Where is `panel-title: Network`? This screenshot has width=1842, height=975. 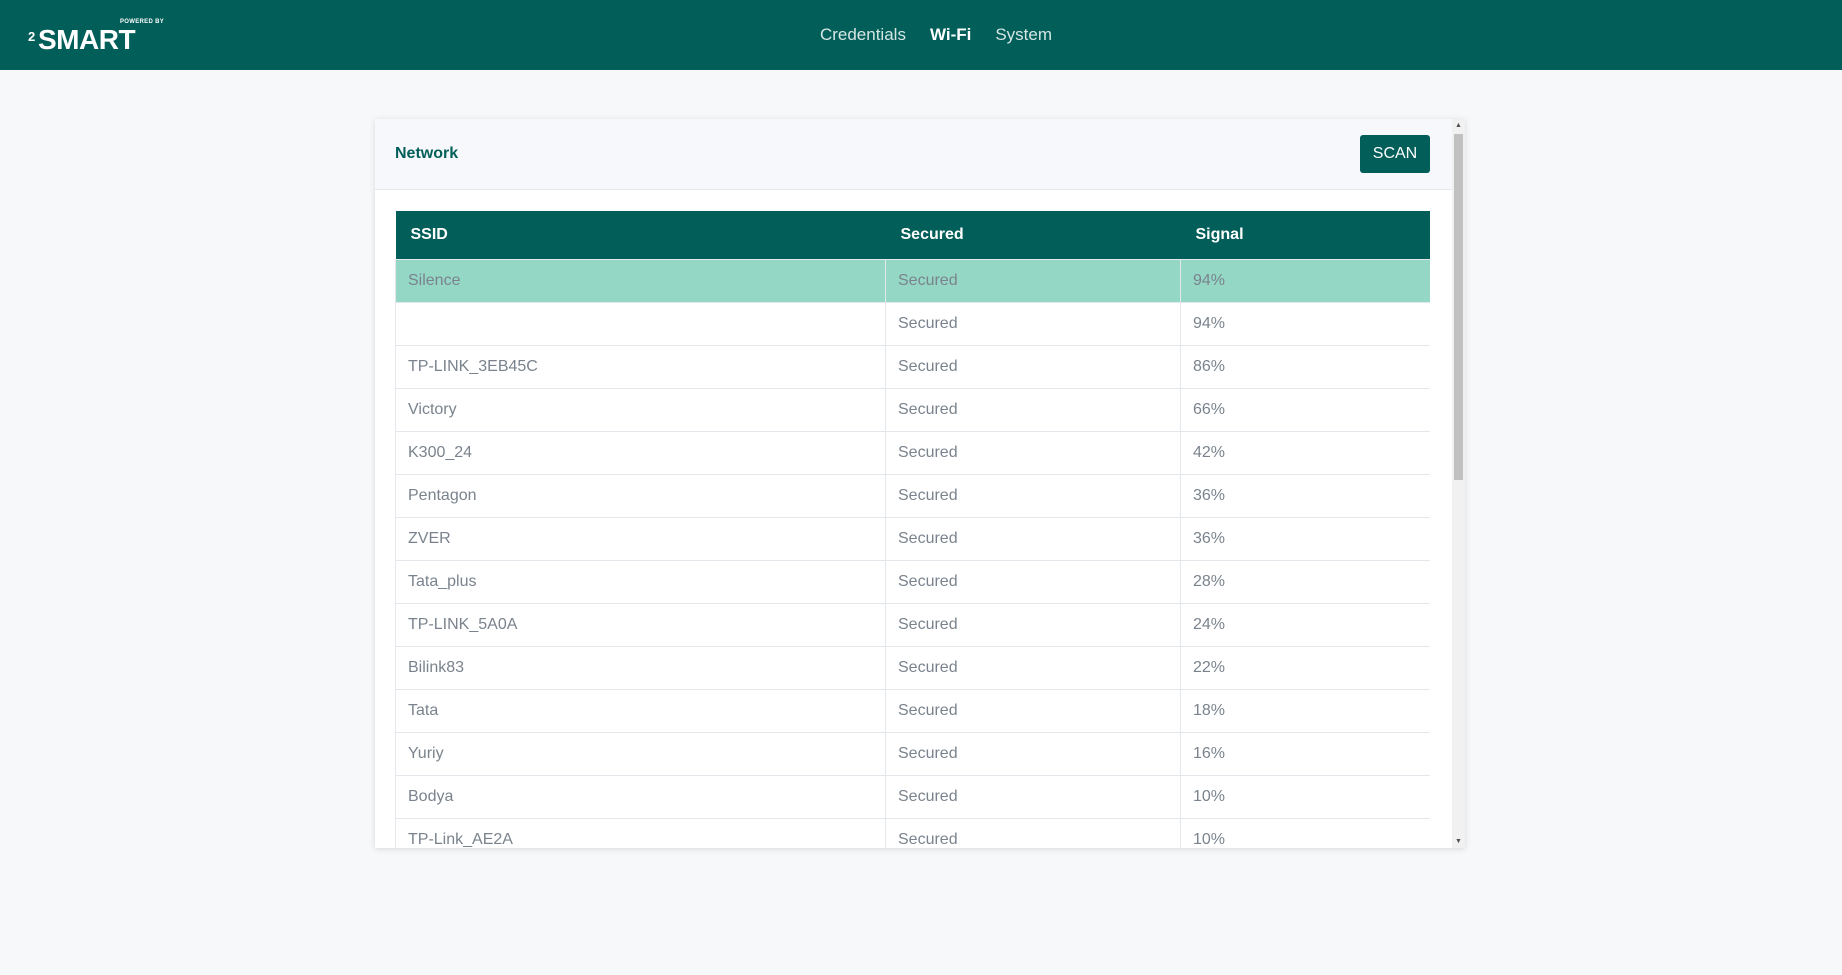 panel-title: Network is located at coordinates (427, 153).